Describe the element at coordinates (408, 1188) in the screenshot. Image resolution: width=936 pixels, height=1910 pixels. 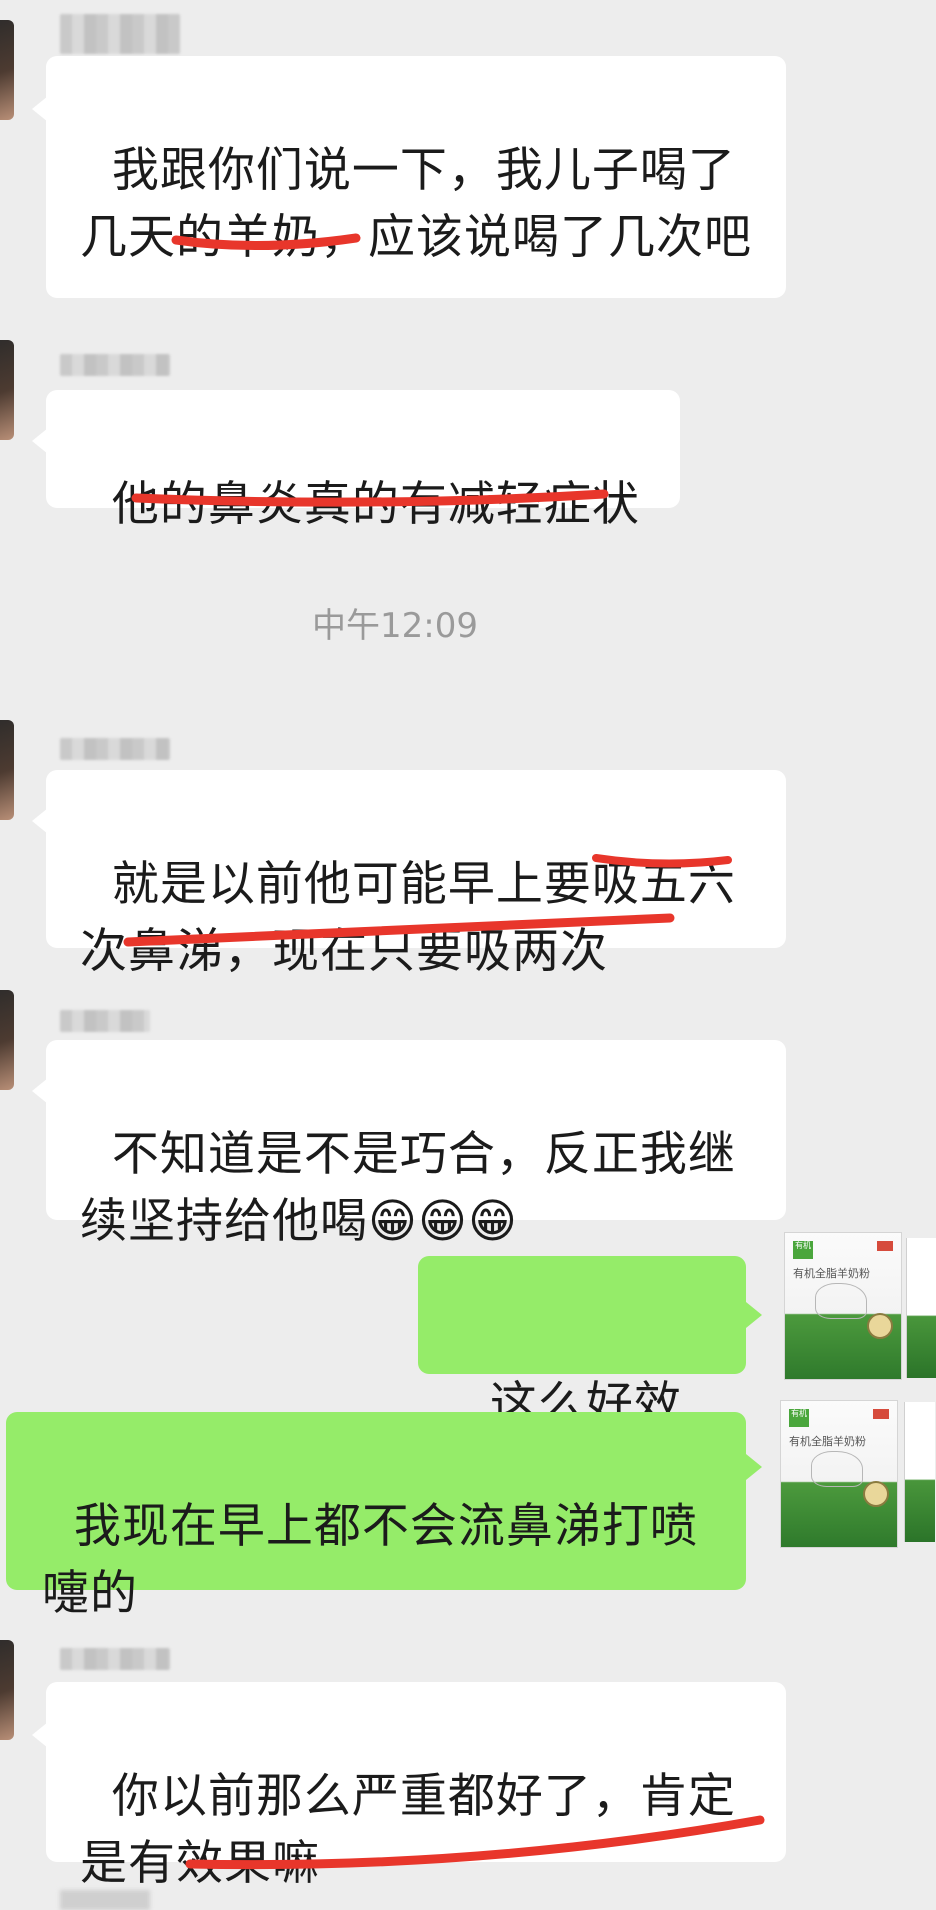
I see `message-text: 不知道是不是巧合，反正我继续坚持给他喝😁😁😁` at that location.